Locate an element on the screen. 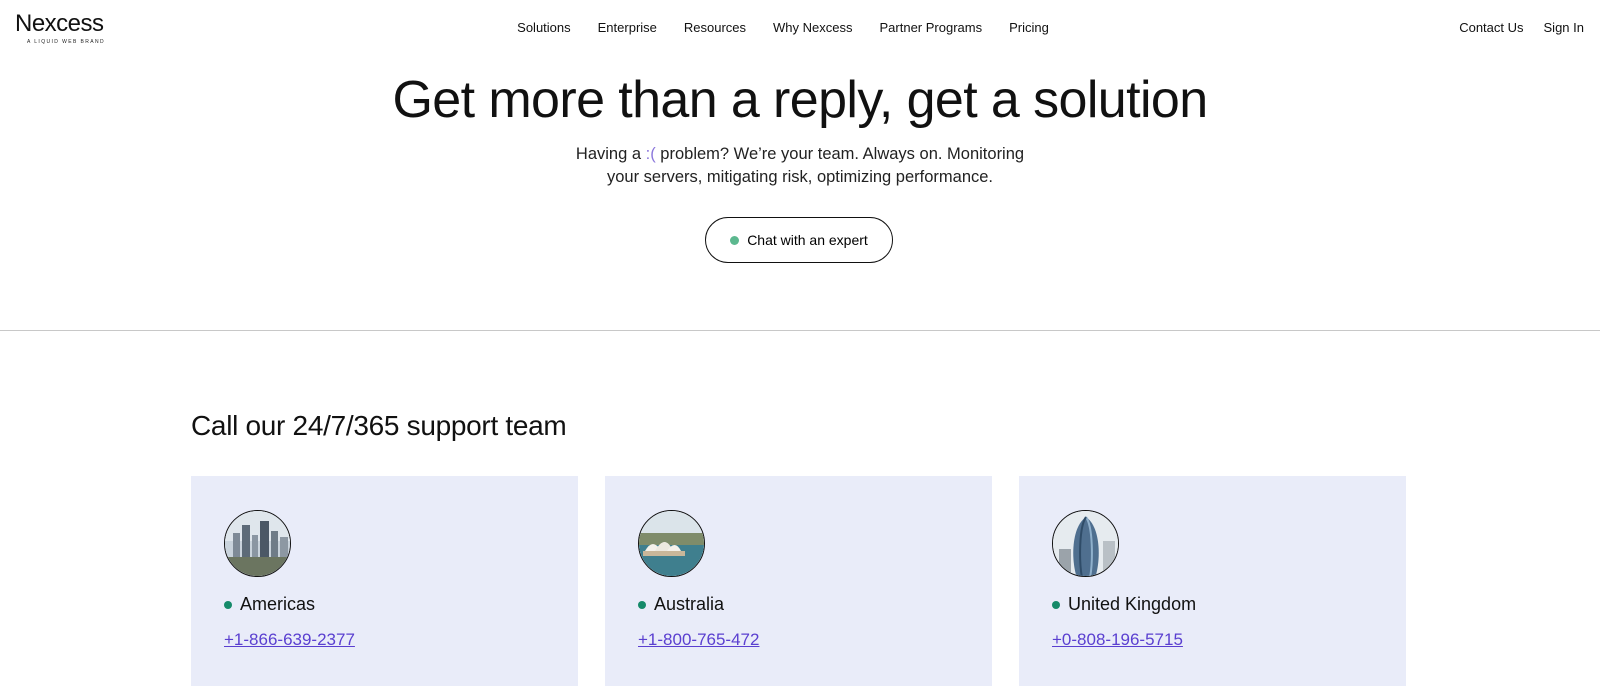  chat-button-label: Chat with an expert is located at coordinates (807, 240).